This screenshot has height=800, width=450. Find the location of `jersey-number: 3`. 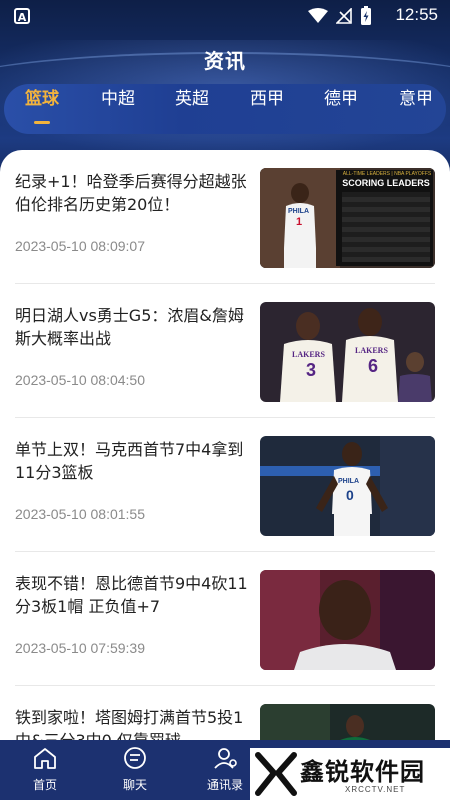

jersey-number: 3 is located at coordinates (311, 370).